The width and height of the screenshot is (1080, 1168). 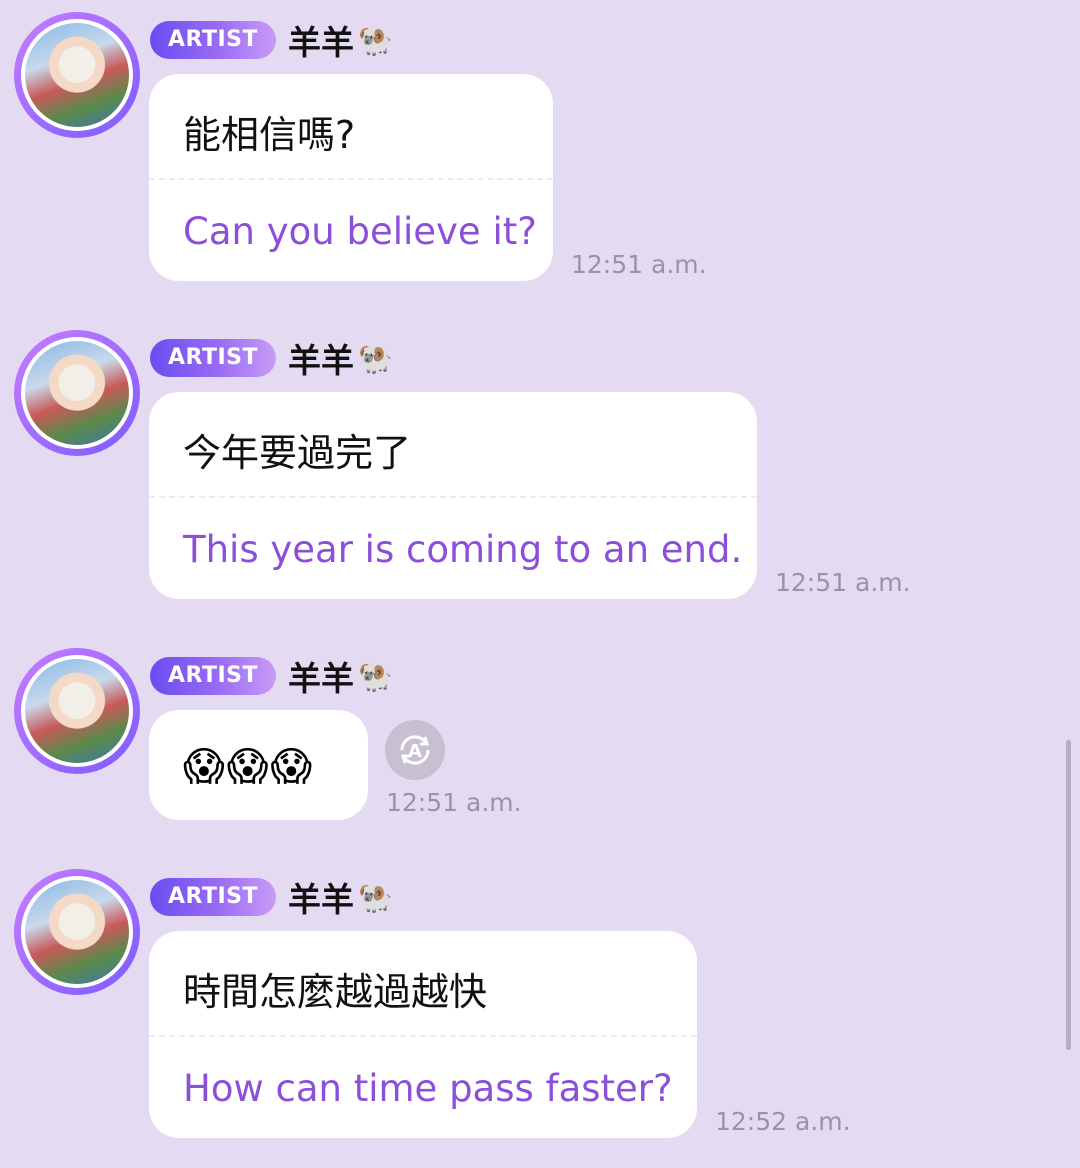 What do you see at coordinates (269, 135) in the screenshot?
I see `original-text: 能相信嗎?` at bounding box center [269, 135].